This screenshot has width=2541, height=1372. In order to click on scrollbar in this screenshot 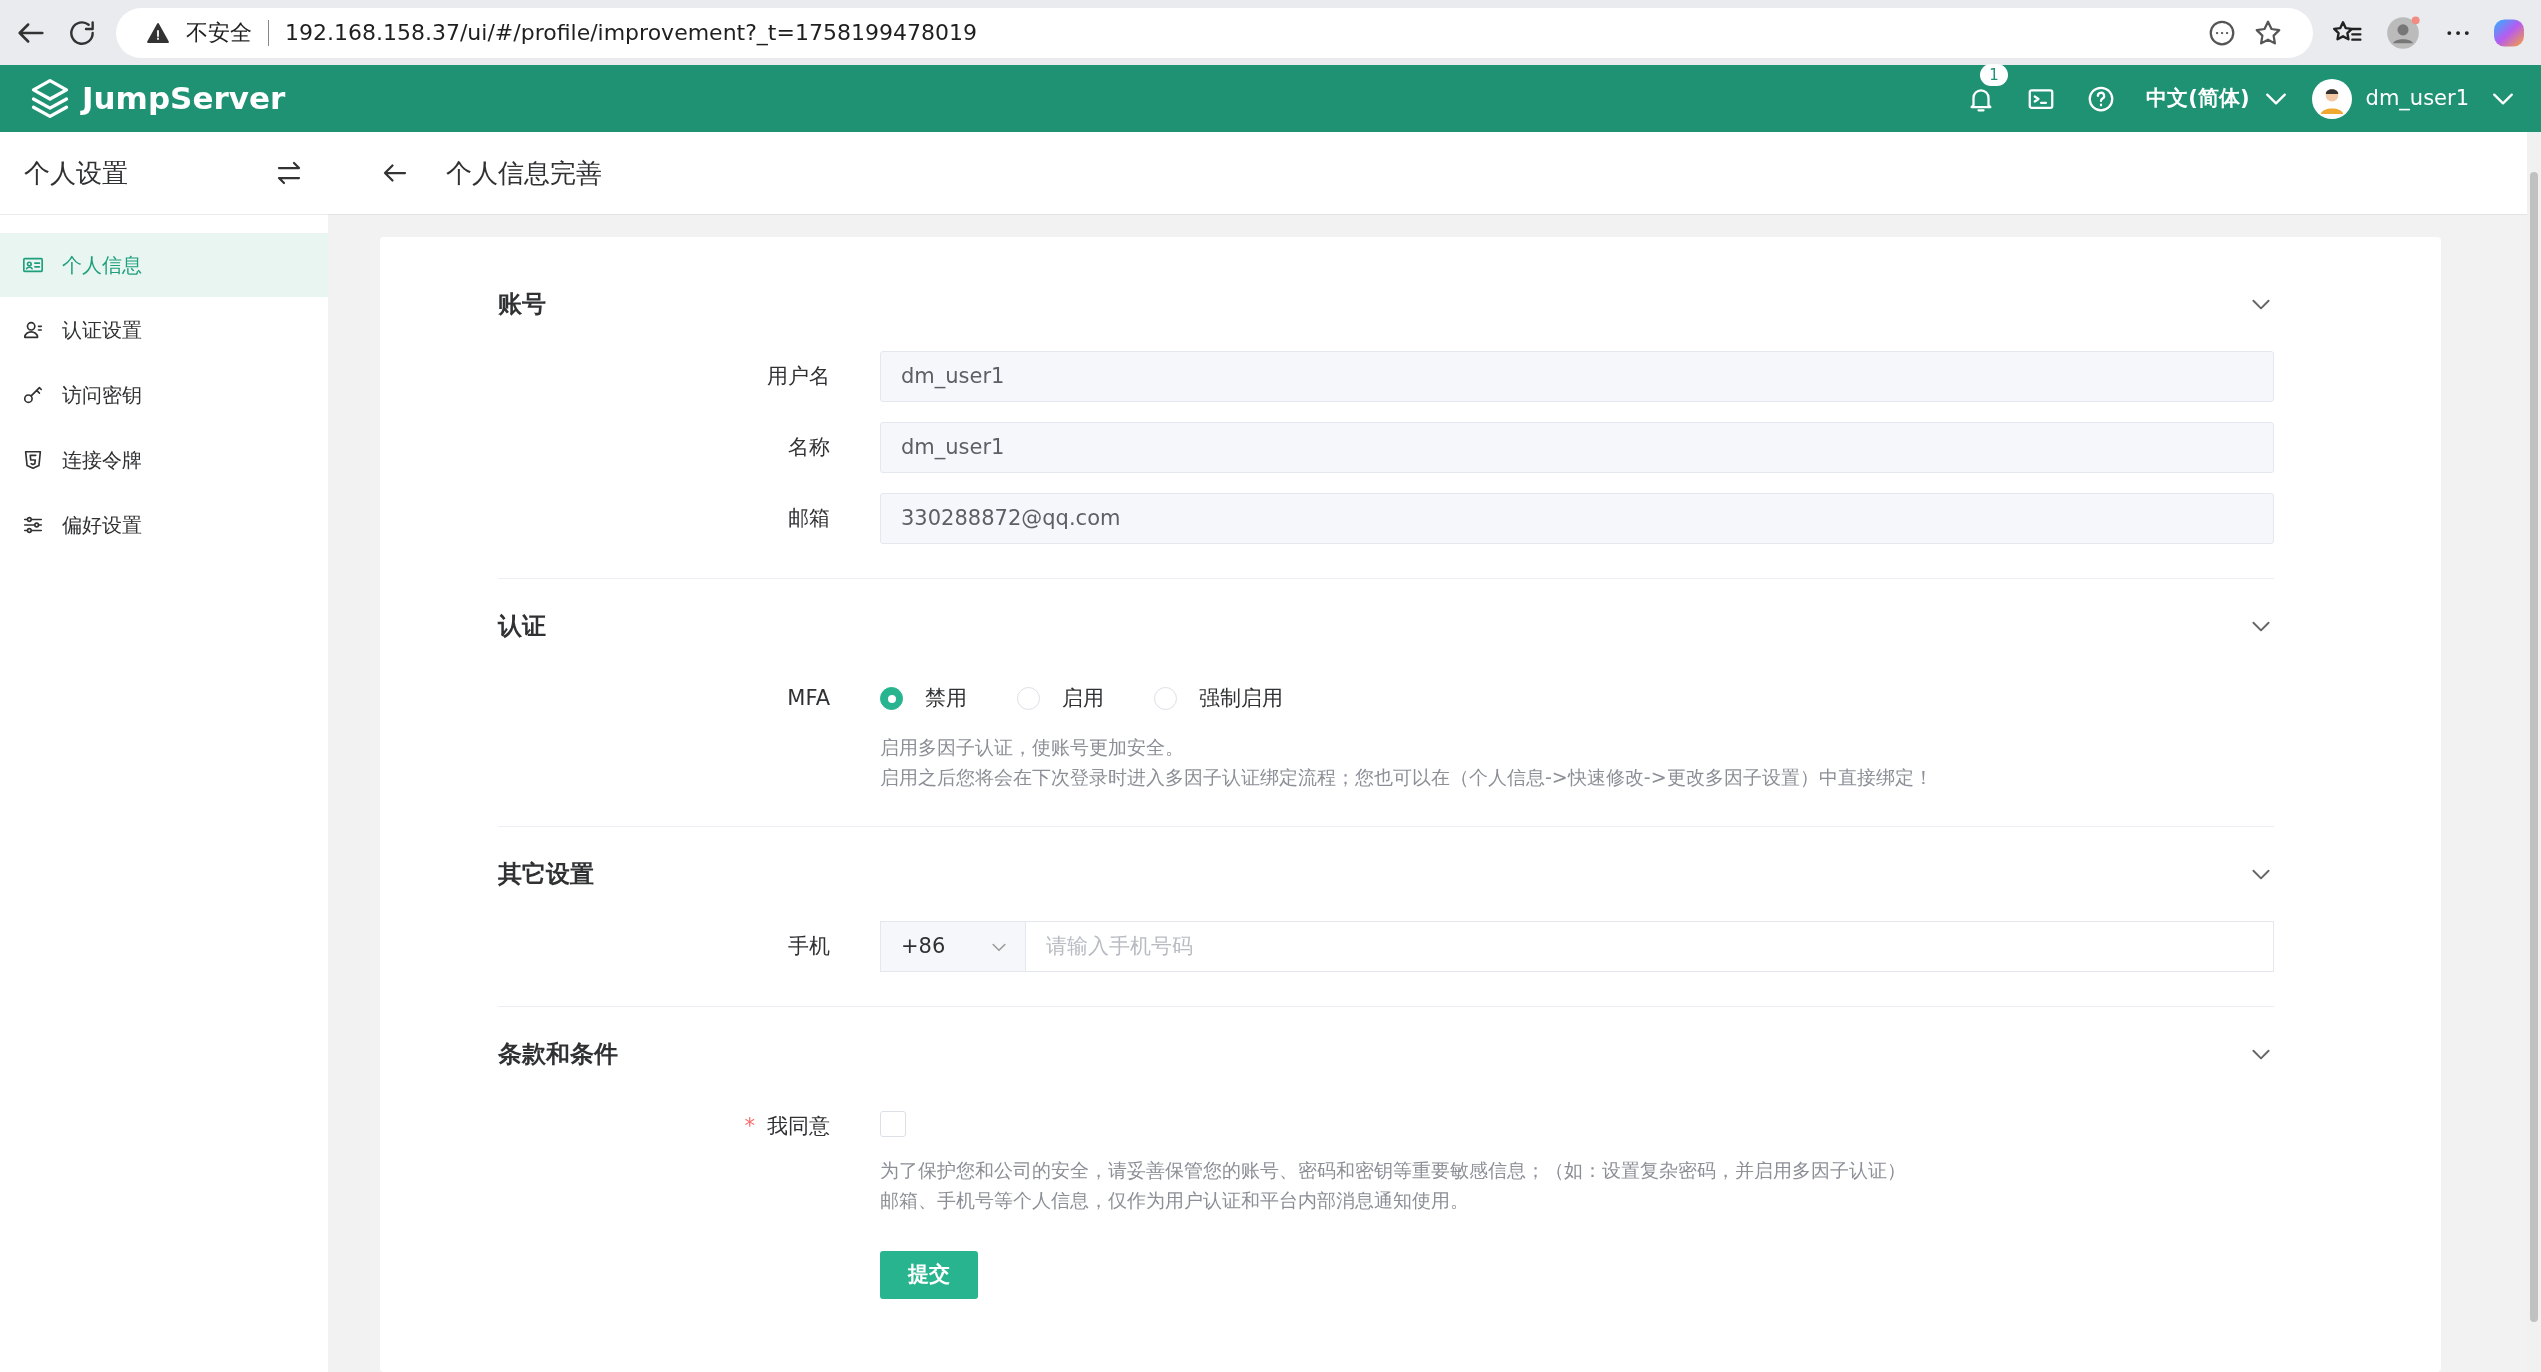, I will do `click(2534, 747)`.